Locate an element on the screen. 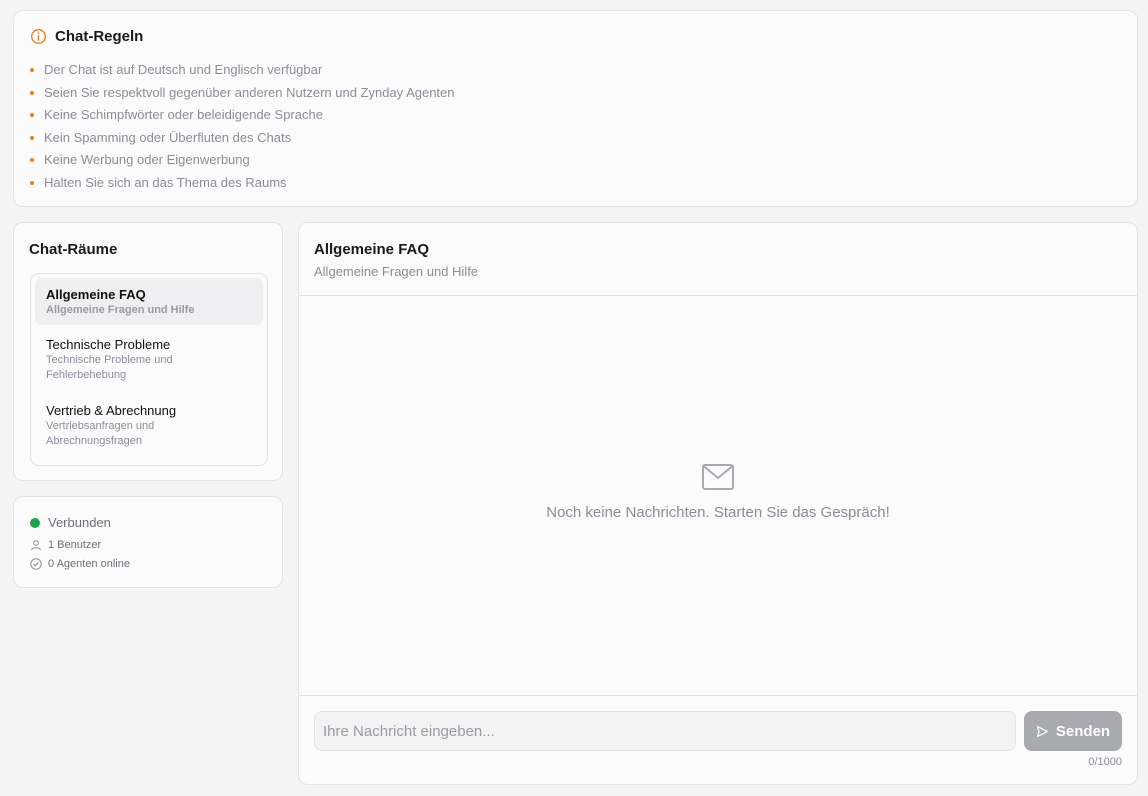  agents-online-label: 0 Agenten online is located at coordinates (89, 564).